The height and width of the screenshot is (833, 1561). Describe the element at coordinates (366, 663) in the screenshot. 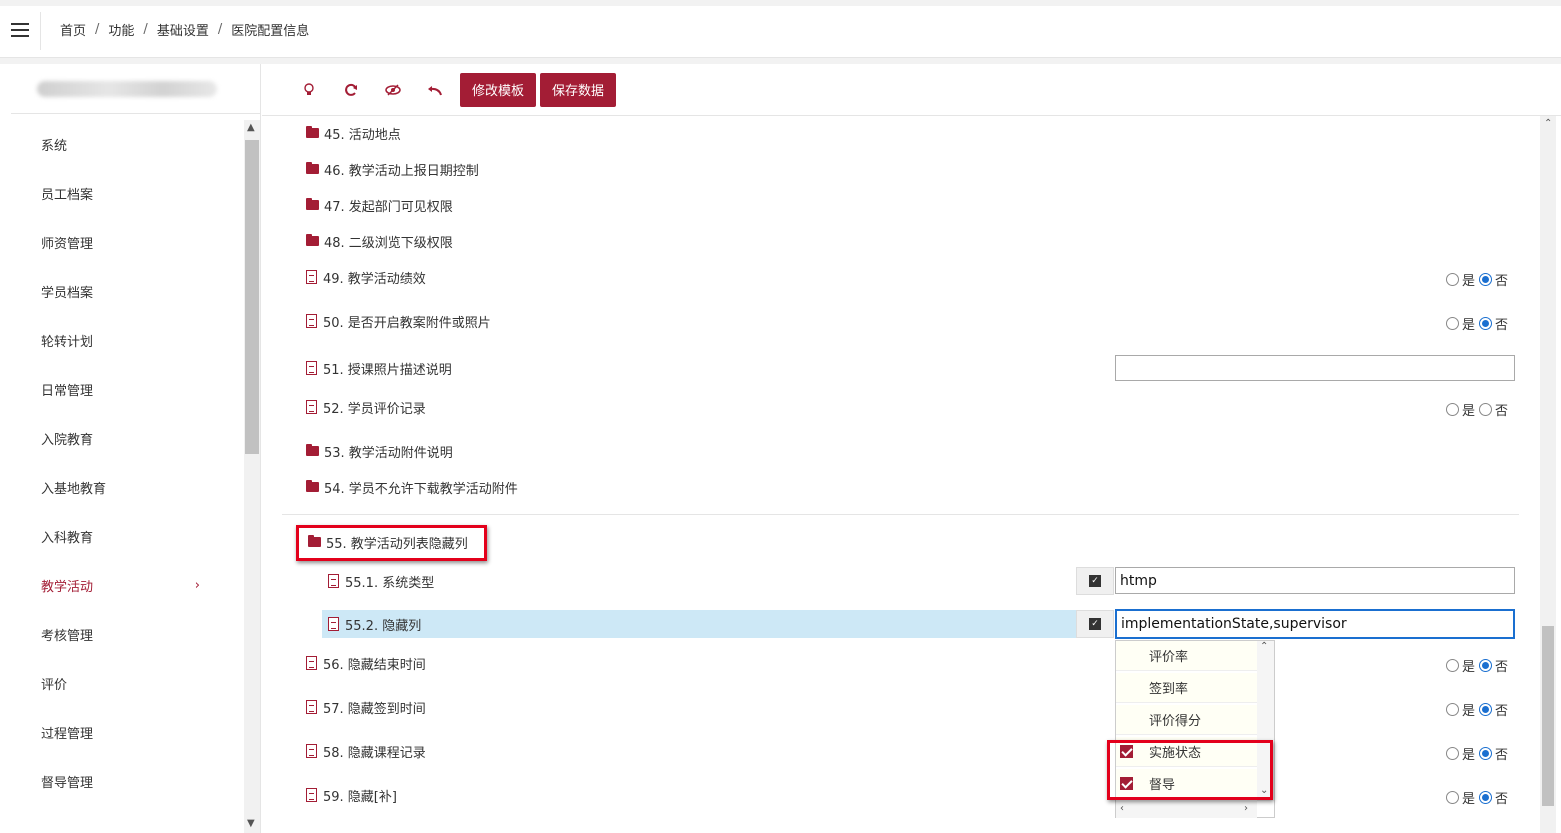

I see `tree-node-56: 56. 隐藏结束时间` at that location.